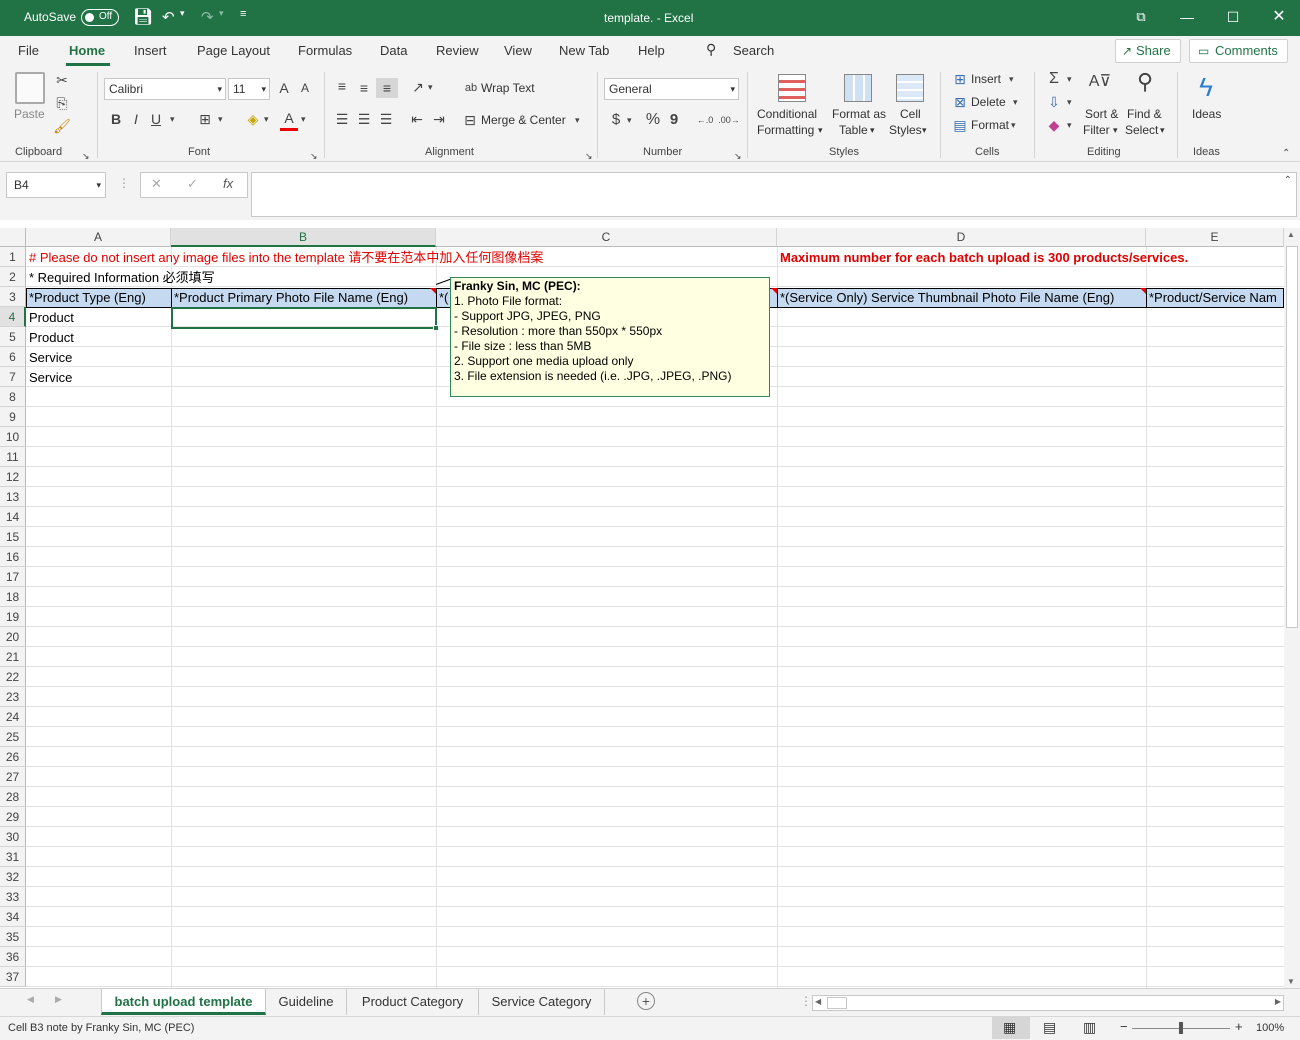 The width and height of the screenshot is (1300, 1040). Describe the element at coordinates (143, 17) in the screenshot. I see `save-icon: 💾︎` at that location.